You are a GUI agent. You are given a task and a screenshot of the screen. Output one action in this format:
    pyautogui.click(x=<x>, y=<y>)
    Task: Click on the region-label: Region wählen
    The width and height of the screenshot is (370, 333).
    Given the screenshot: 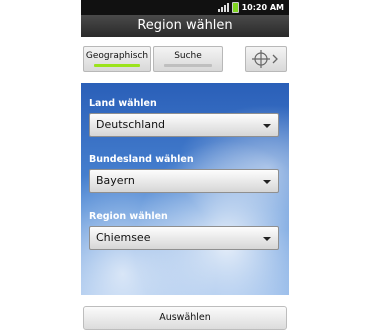 What is the action you would take?
    pyautogui.click(x=128, y=216)
    